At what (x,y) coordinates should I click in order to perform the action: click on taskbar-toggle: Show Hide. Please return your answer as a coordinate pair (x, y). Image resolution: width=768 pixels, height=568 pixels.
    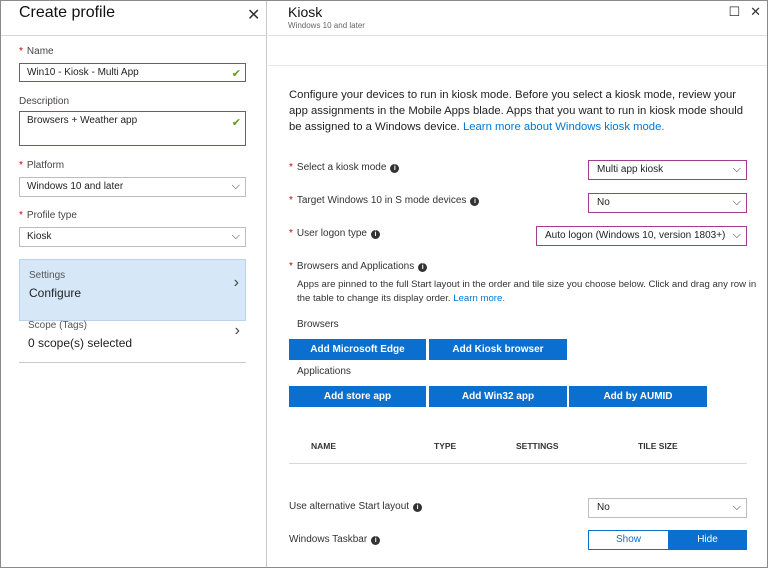
    Looking at the image, I should click on (667, 540).